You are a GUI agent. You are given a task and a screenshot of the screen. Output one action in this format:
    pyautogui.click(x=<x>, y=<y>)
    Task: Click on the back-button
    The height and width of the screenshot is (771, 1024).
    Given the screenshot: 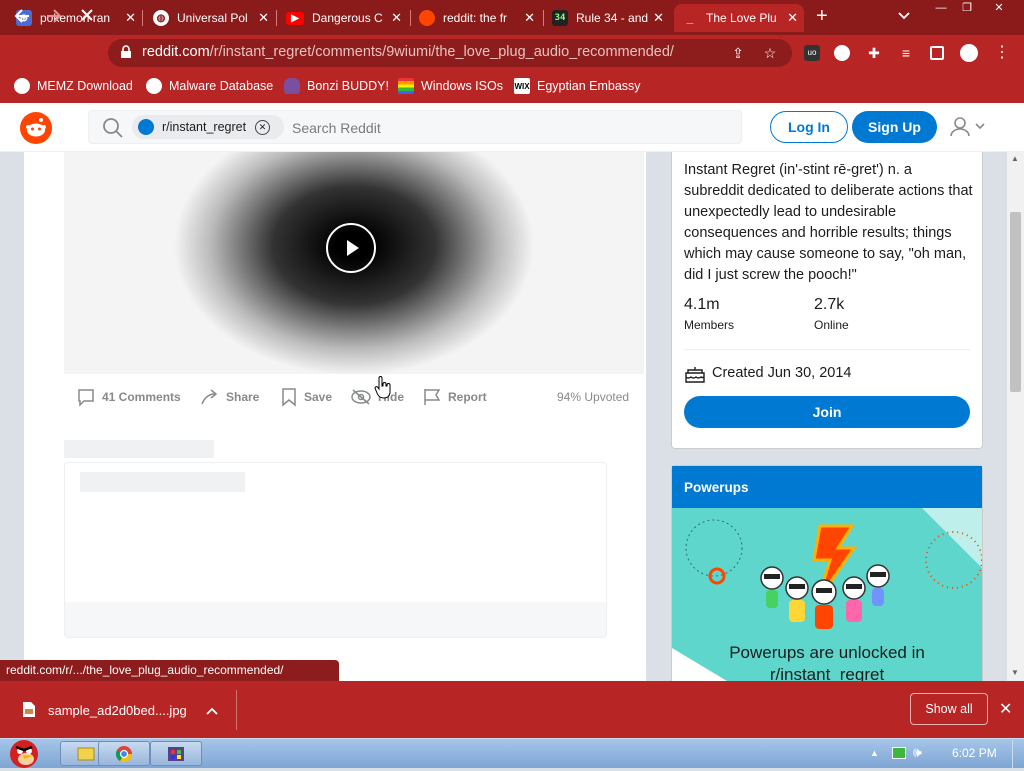 What is the action you would take?
    pyautogui.click(x=22, y=18)
    